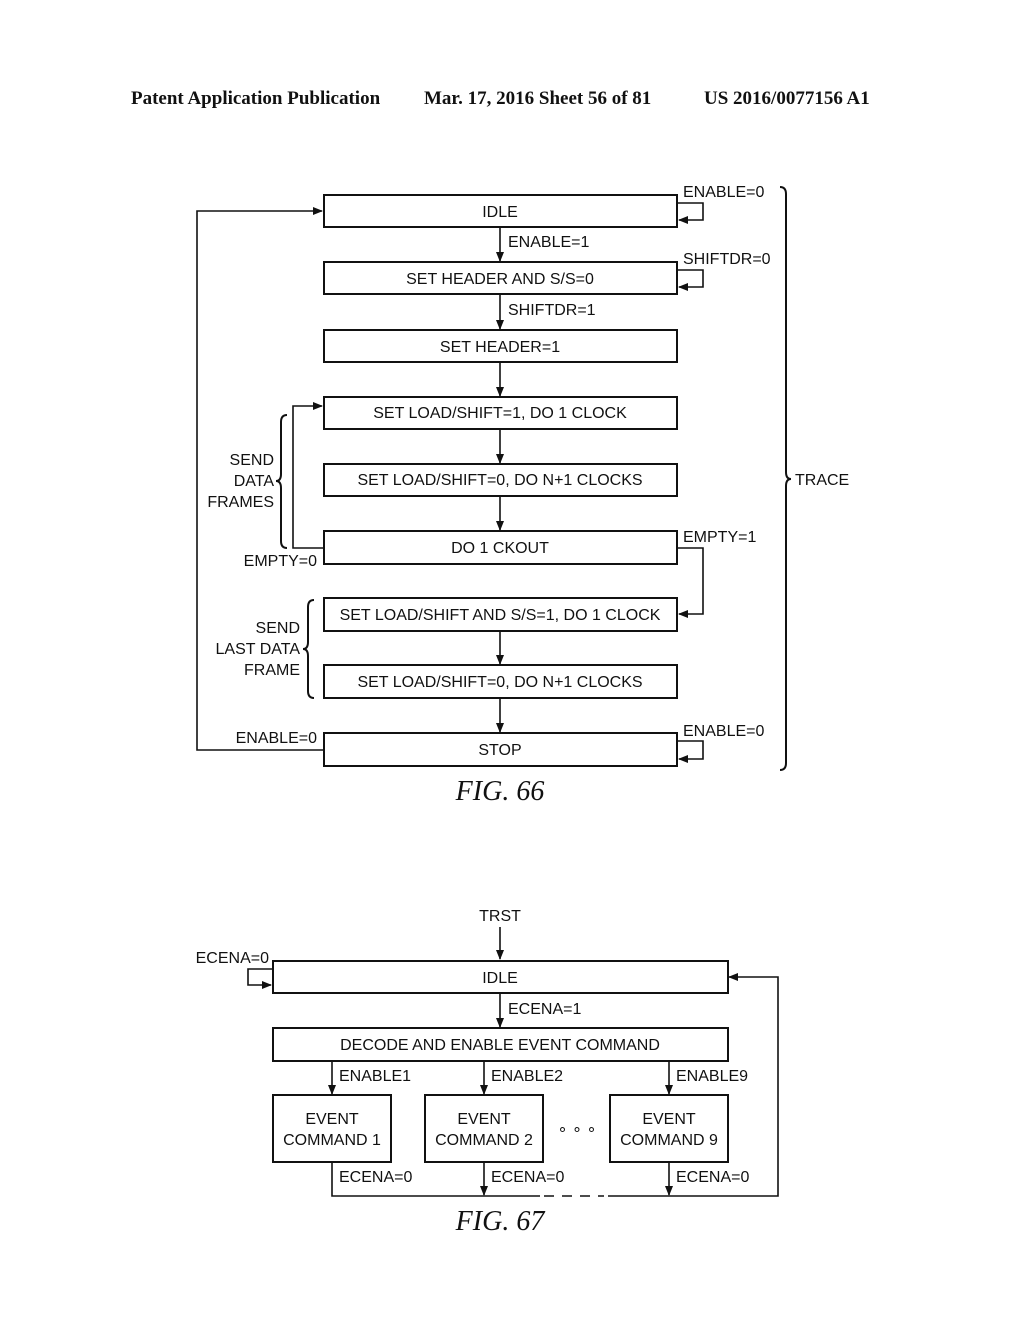 Image resolution: width=1024 pixels, height=1320 pixels. I want to click on event9-label-1: EVENT, so click(669, 1119).